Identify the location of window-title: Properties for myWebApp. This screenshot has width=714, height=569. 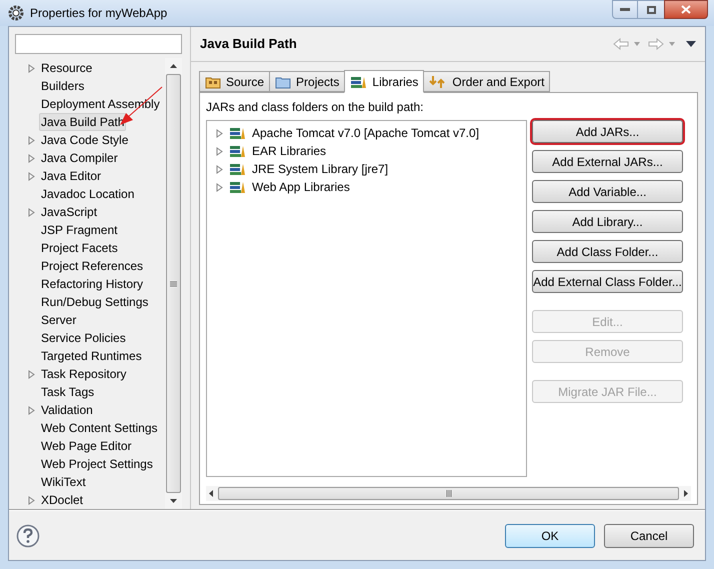
(99, 13).